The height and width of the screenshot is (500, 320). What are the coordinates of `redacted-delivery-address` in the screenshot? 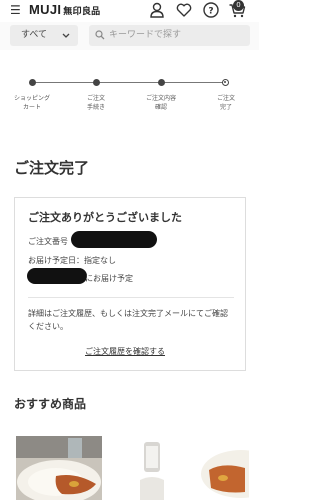 It's located at (57, 276).